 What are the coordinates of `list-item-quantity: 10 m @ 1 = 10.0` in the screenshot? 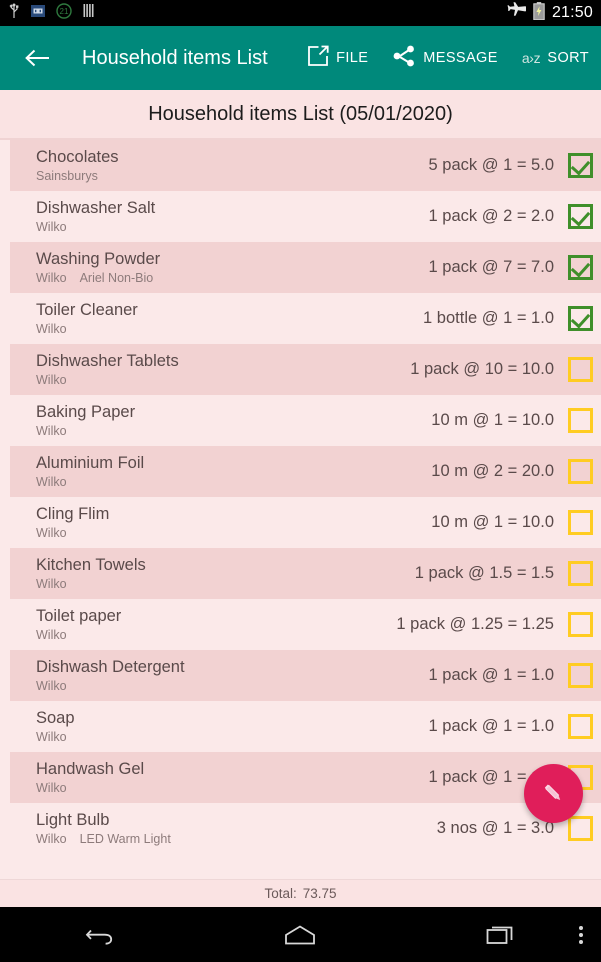 It's located at (492, 522).